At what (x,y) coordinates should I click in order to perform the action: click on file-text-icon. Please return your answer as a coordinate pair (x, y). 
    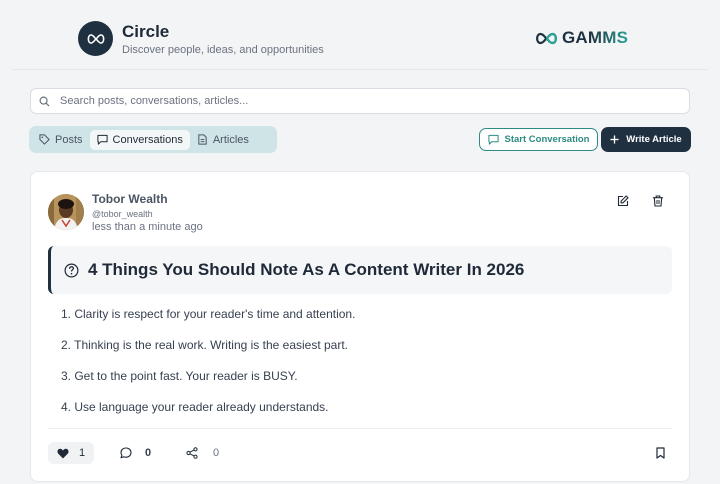
    Looking at the image, I should click on (202, 139).